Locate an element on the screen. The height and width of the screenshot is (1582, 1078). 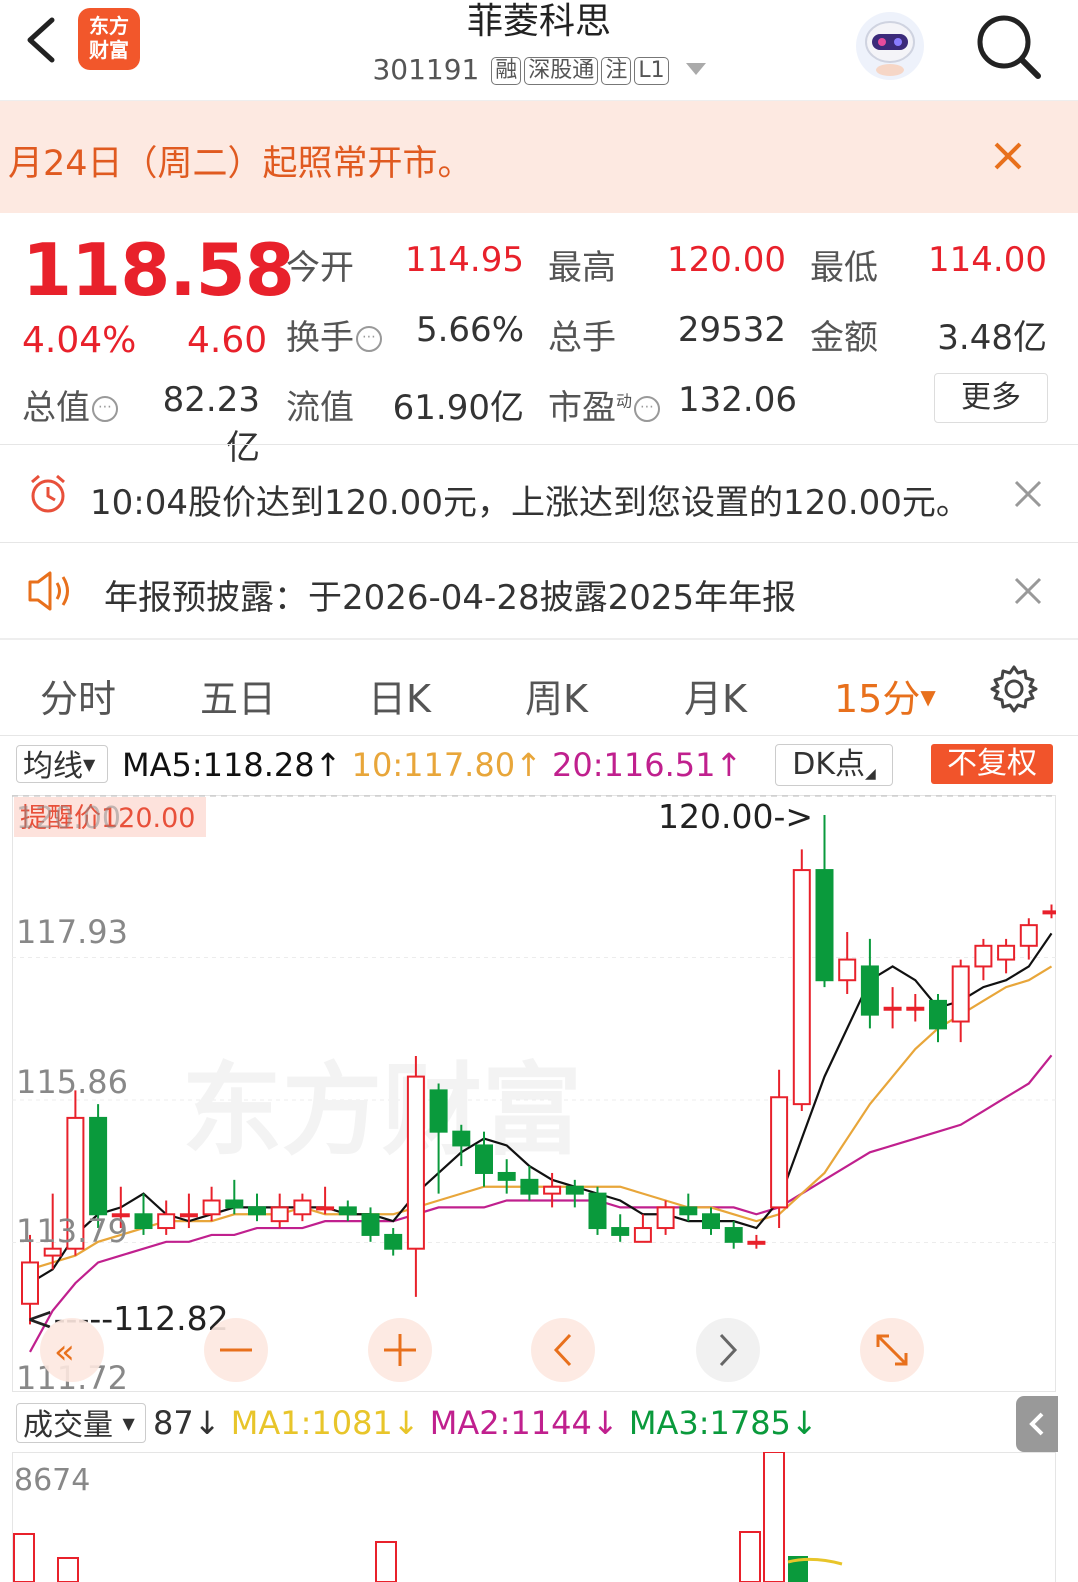
scroll-left-fast-button: « is located at coordinates (72, 1350).